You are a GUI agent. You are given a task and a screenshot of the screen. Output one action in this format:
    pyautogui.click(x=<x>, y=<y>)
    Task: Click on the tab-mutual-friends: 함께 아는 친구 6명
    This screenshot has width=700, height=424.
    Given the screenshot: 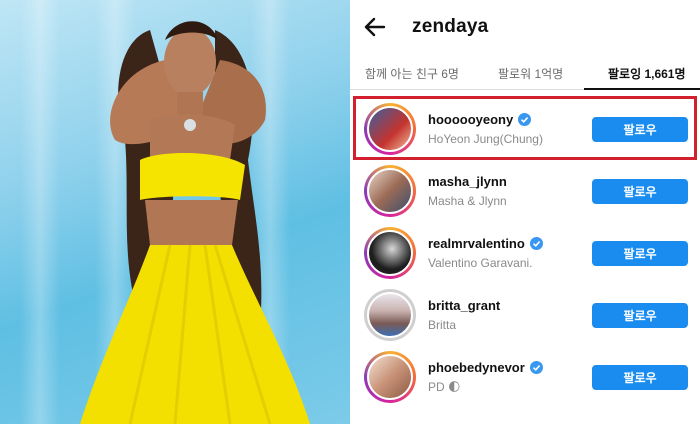 What is the action you would take?
    pyautogui.click(x=412, y=73)
    